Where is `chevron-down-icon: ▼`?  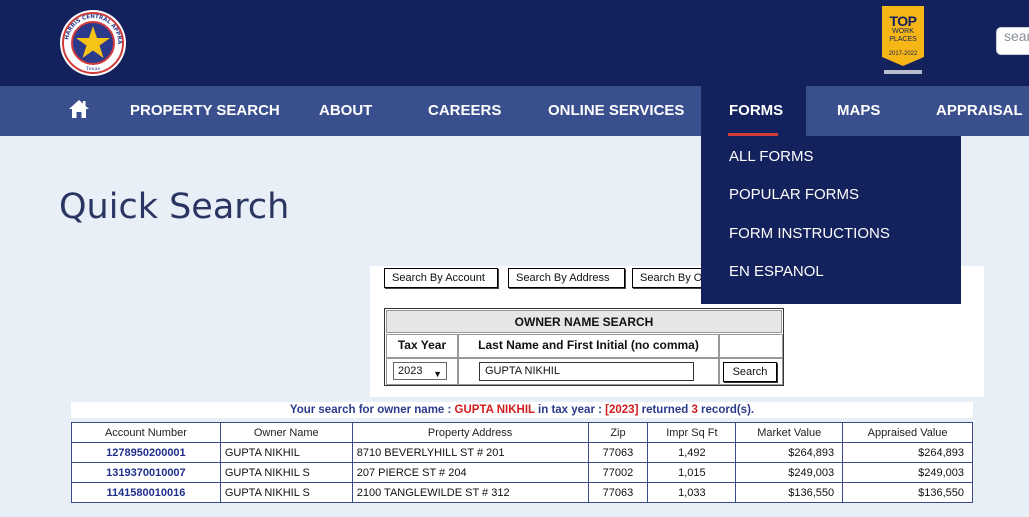 chevron-down-icon: ▼ is located at coordinates (437, 374).